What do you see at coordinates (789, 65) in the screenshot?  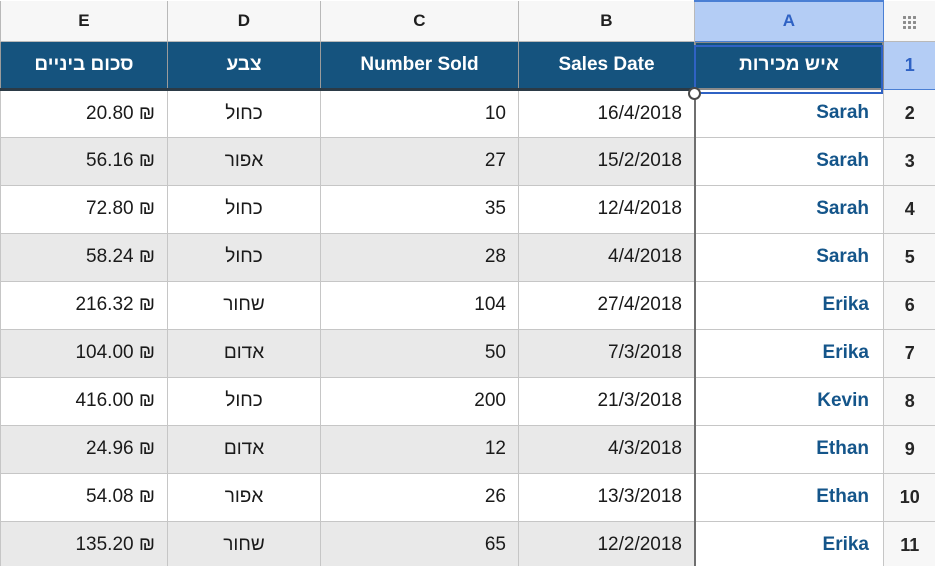 I see `header-cell-salesperson: איש מכירות` at bounding box center [789, 65].